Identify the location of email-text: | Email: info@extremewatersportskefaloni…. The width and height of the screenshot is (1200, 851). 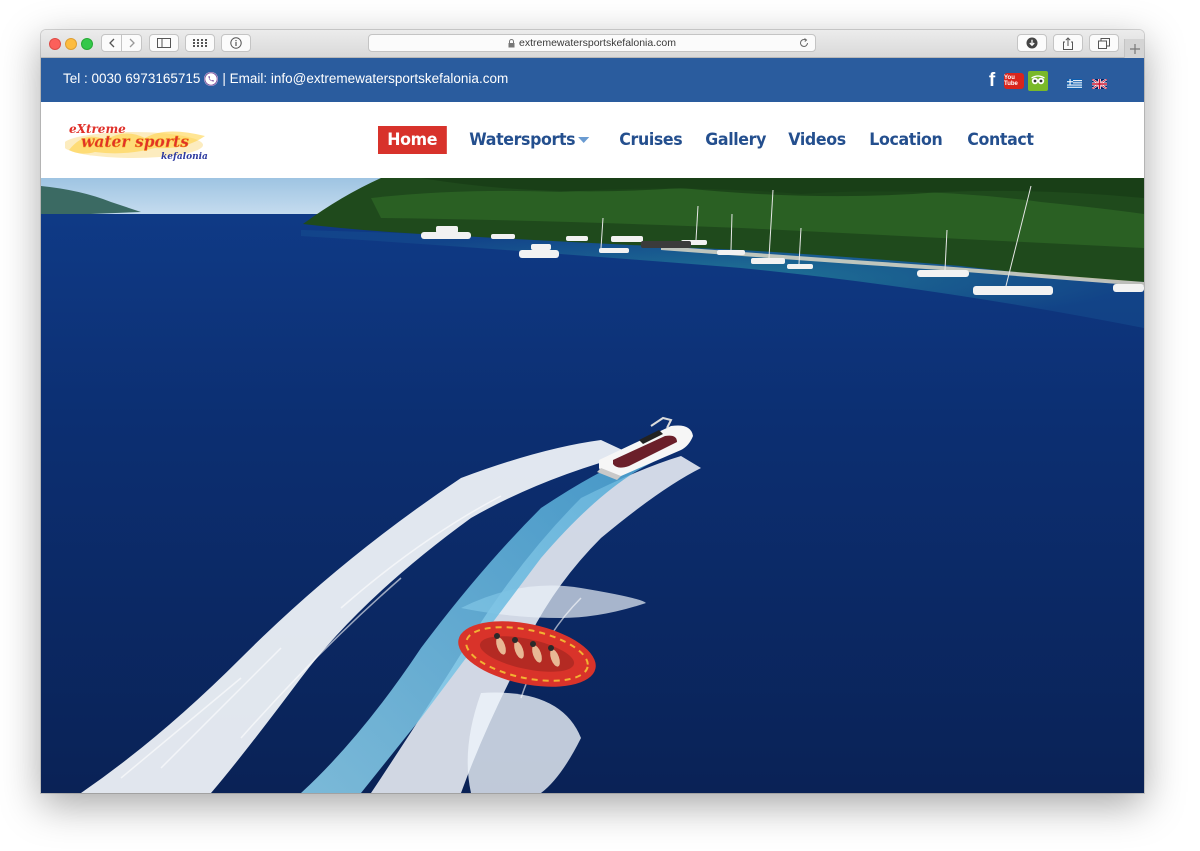
(365, 78).